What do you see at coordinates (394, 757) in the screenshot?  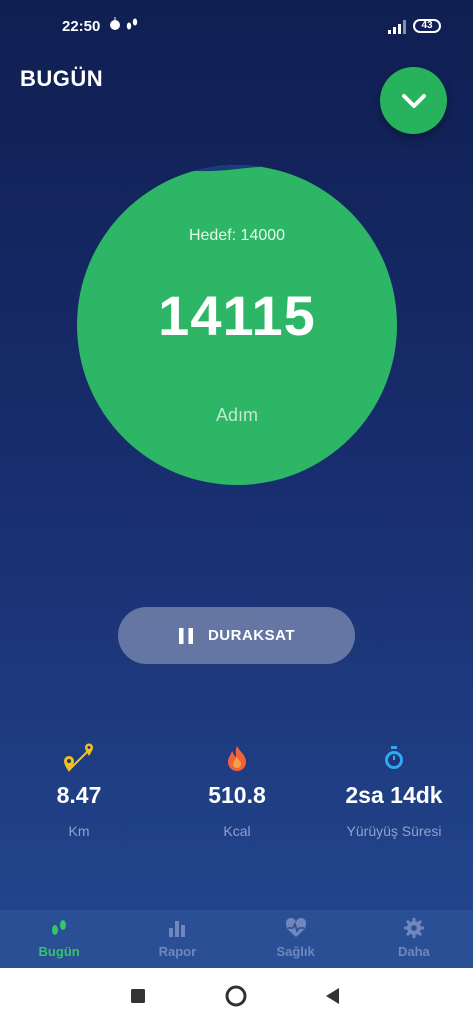 I see `stopwatch-icon` at bounding box center [394, 757].